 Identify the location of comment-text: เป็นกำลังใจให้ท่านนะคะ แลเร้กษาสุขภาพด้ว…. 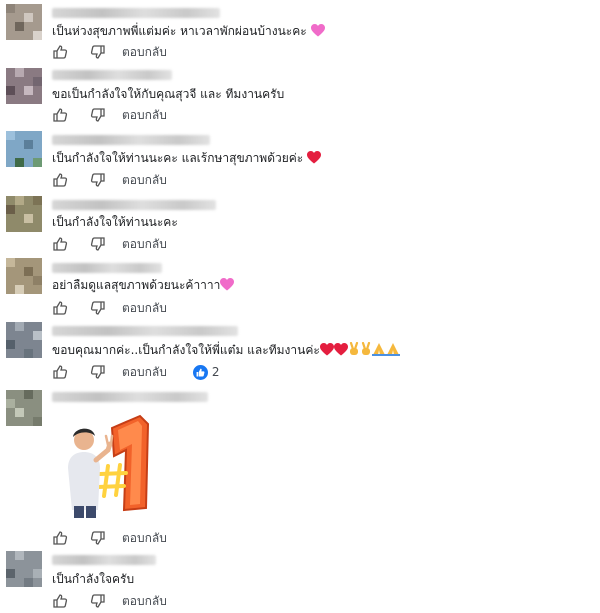
(187, 159).